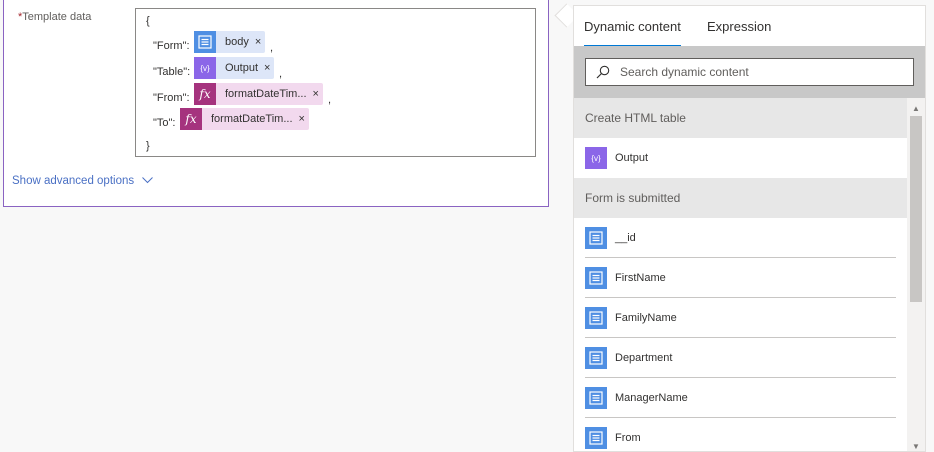  Describe the element at coordinates (242, 68) in the screenshot. I see `token-label: Output` at that location.